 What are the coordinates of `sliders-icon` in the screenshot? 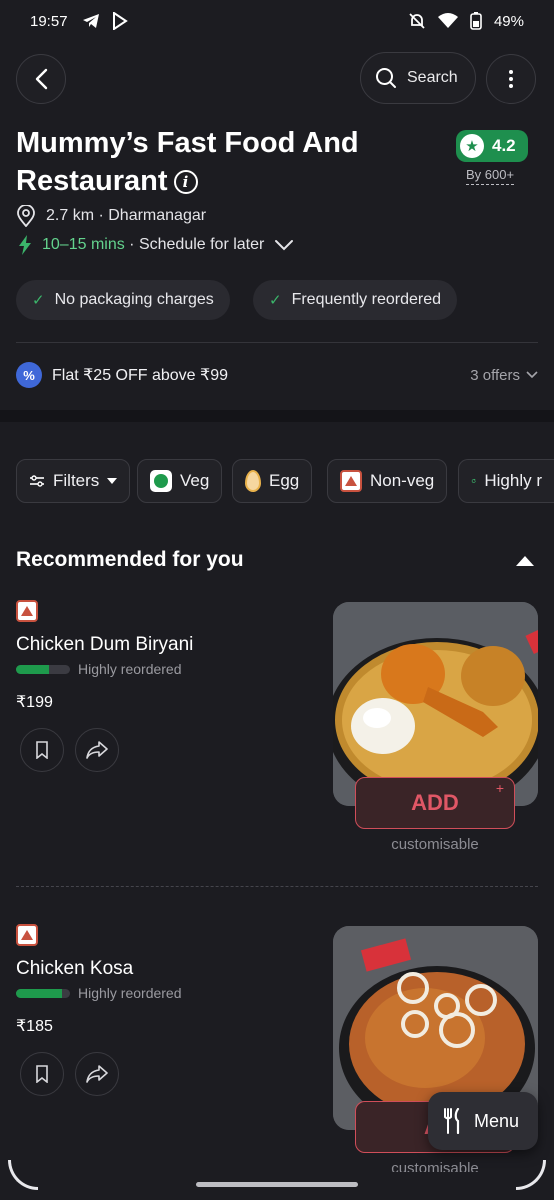 It's located at (37, 481).